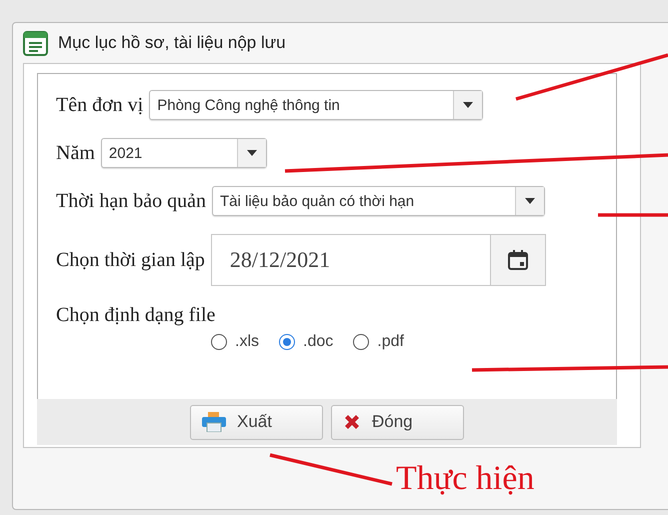  Describe the element at coordinates (75, 153) in the screenshot. I see `field-label: Năm` at that location.